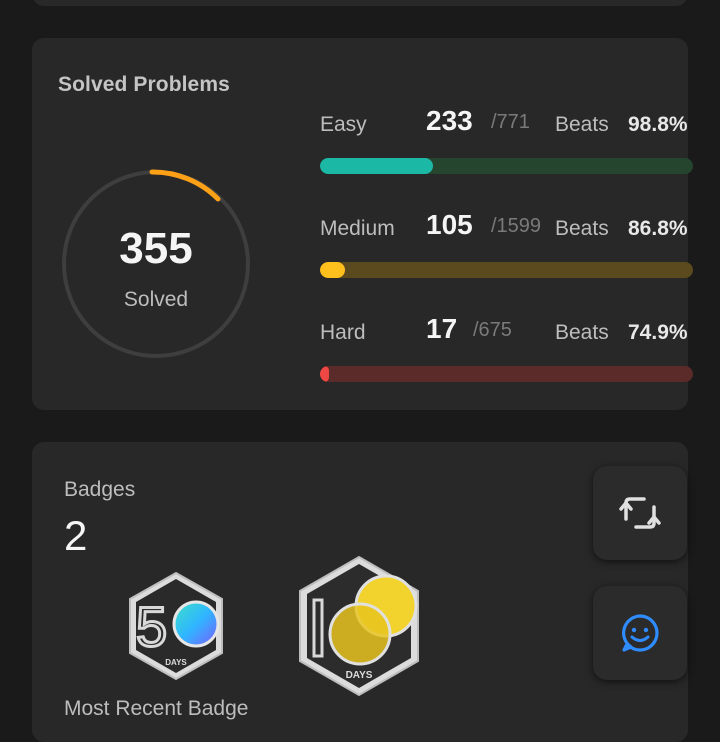  Describe the element at coordinates (506, 374) in the screenshot. I see `hard-progress-bar` at that location.